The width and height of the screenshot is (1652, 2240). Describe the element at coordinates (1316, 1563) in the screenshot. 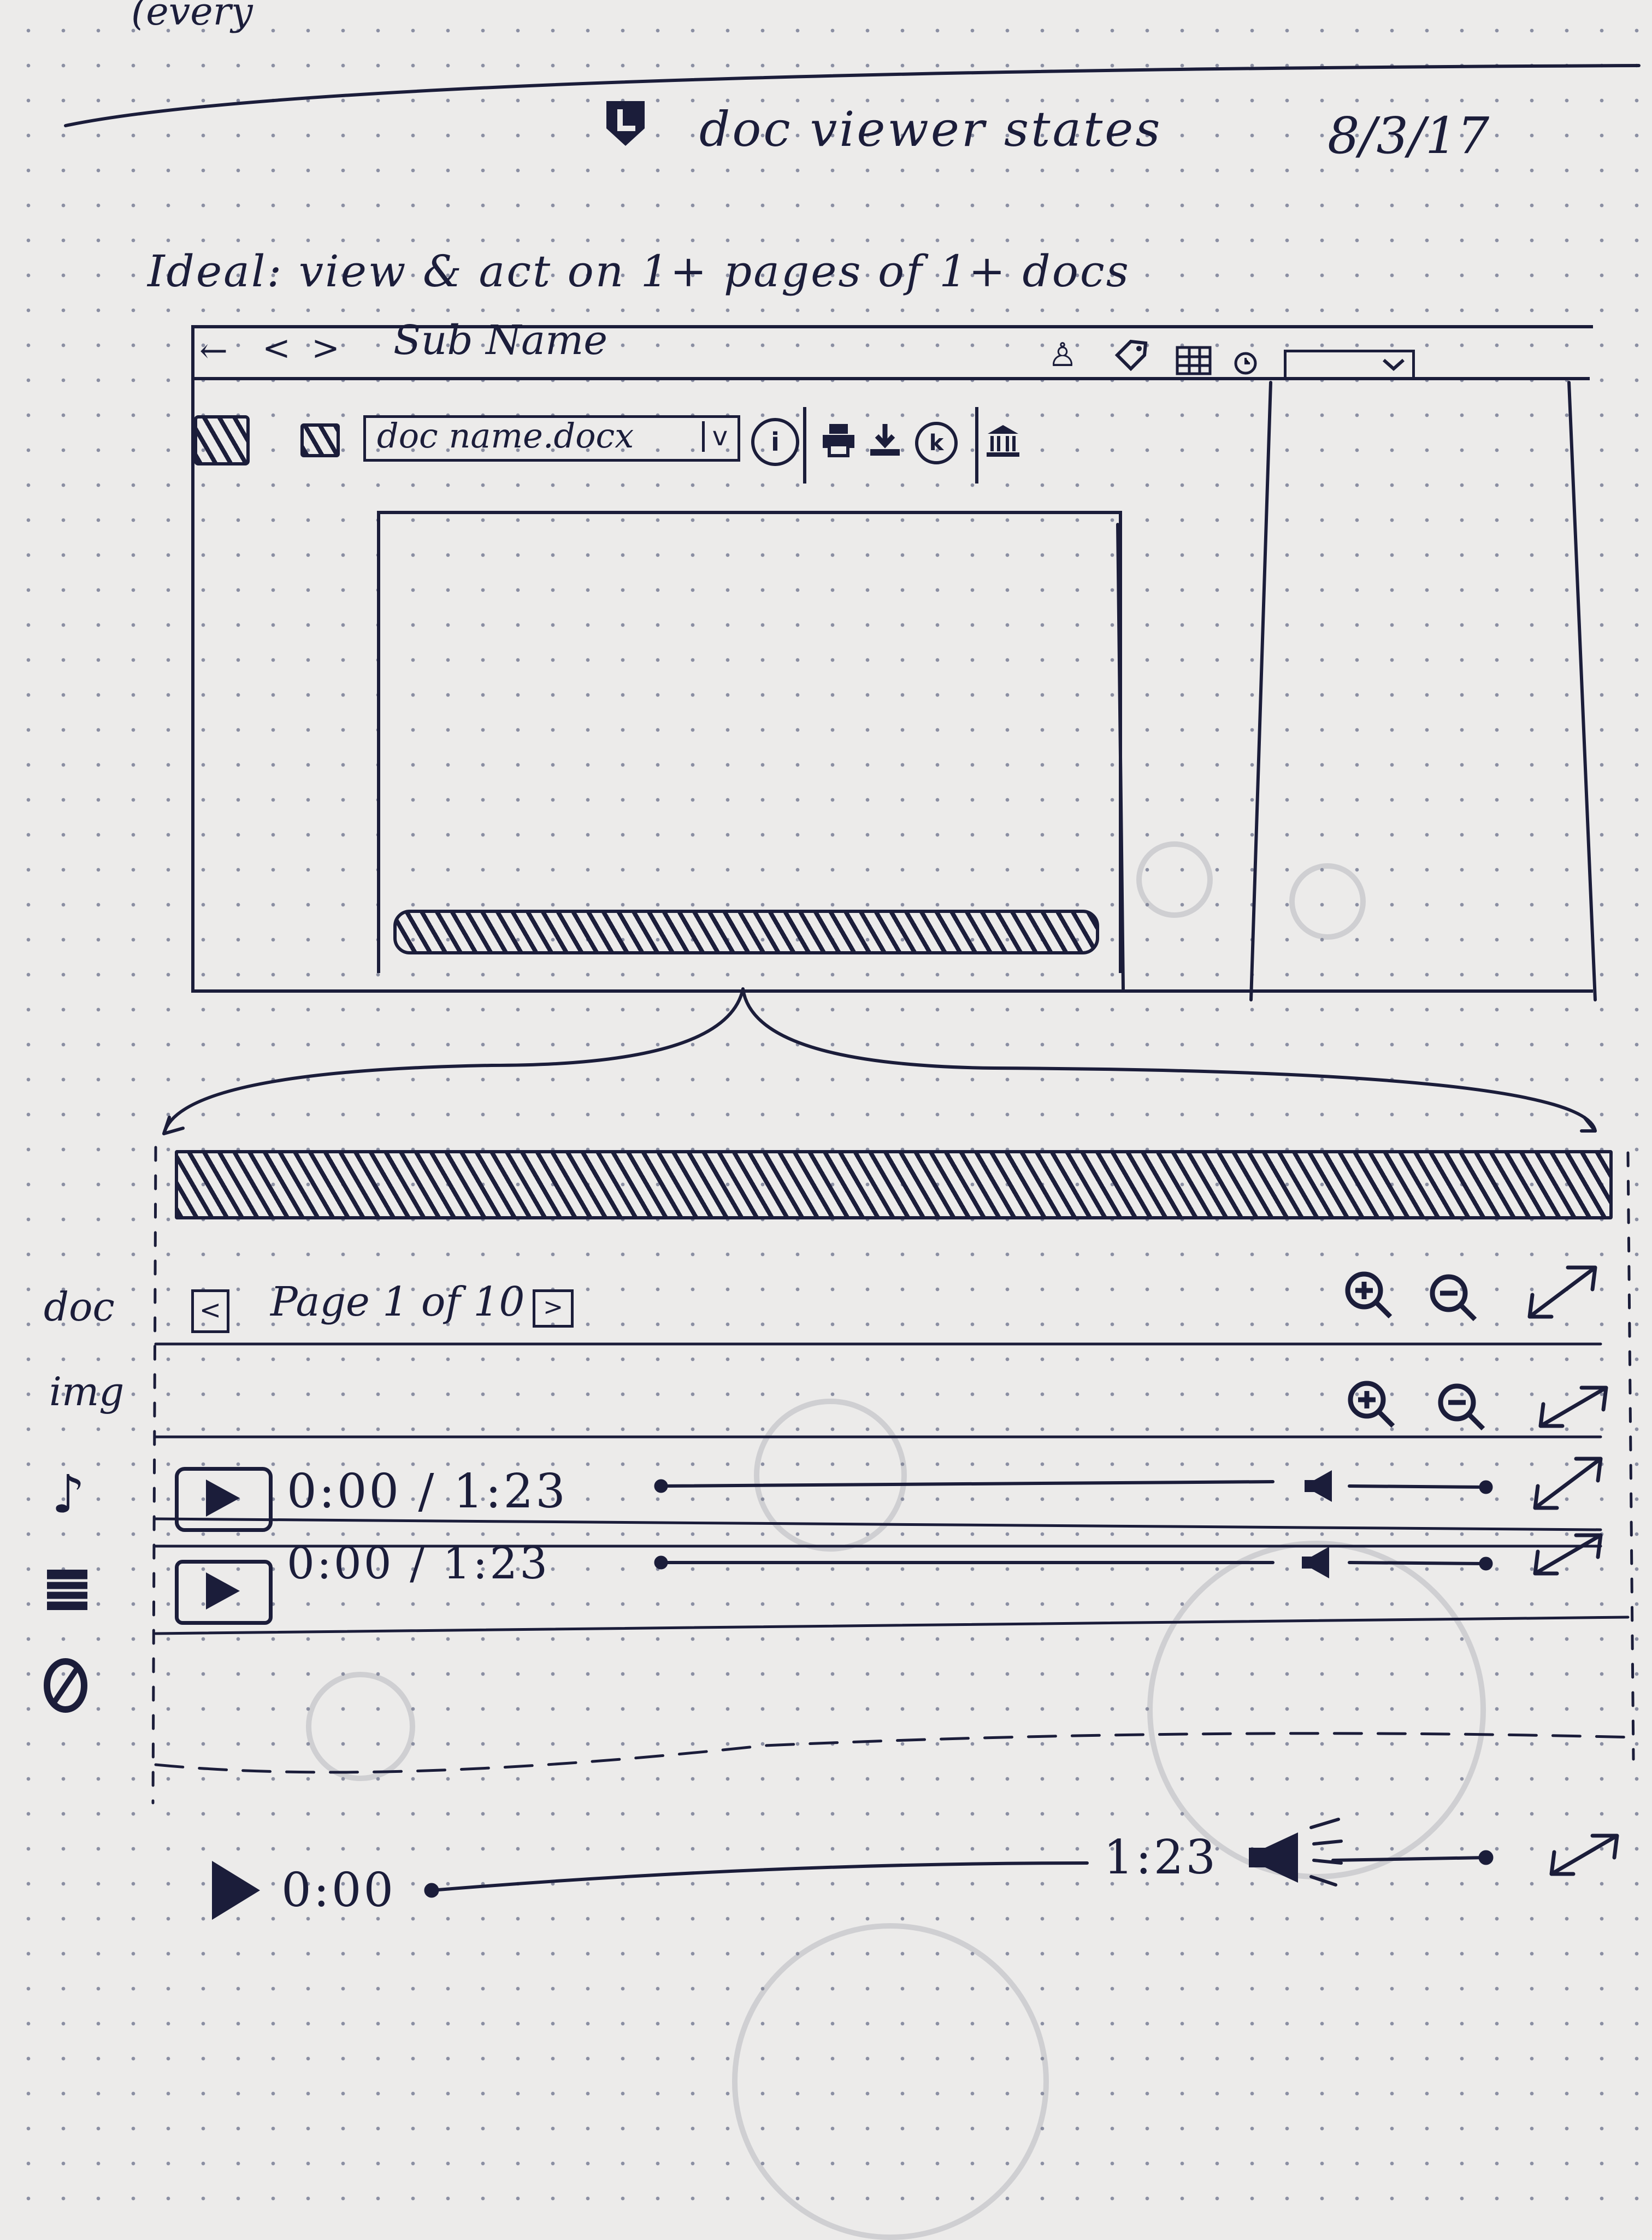

I see `video-volume-icon` at that location.